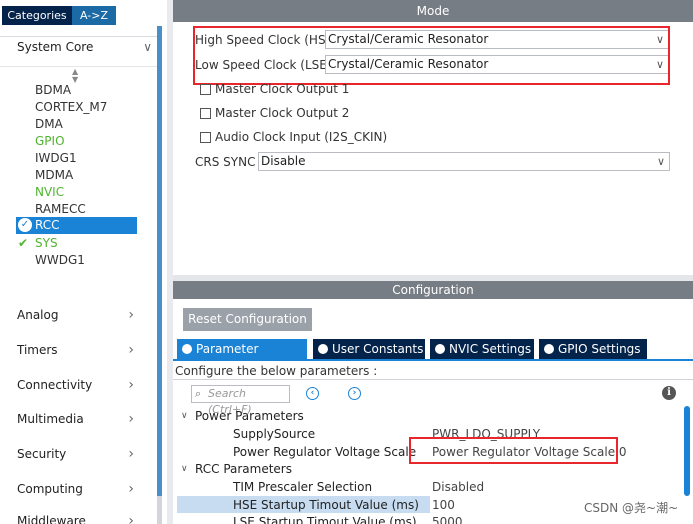  What do you see at coordinates (326, 505) in the screenshot?
I see `param-name: HSE Startup Timout Value (ms)` at bounding box center [326, 505].